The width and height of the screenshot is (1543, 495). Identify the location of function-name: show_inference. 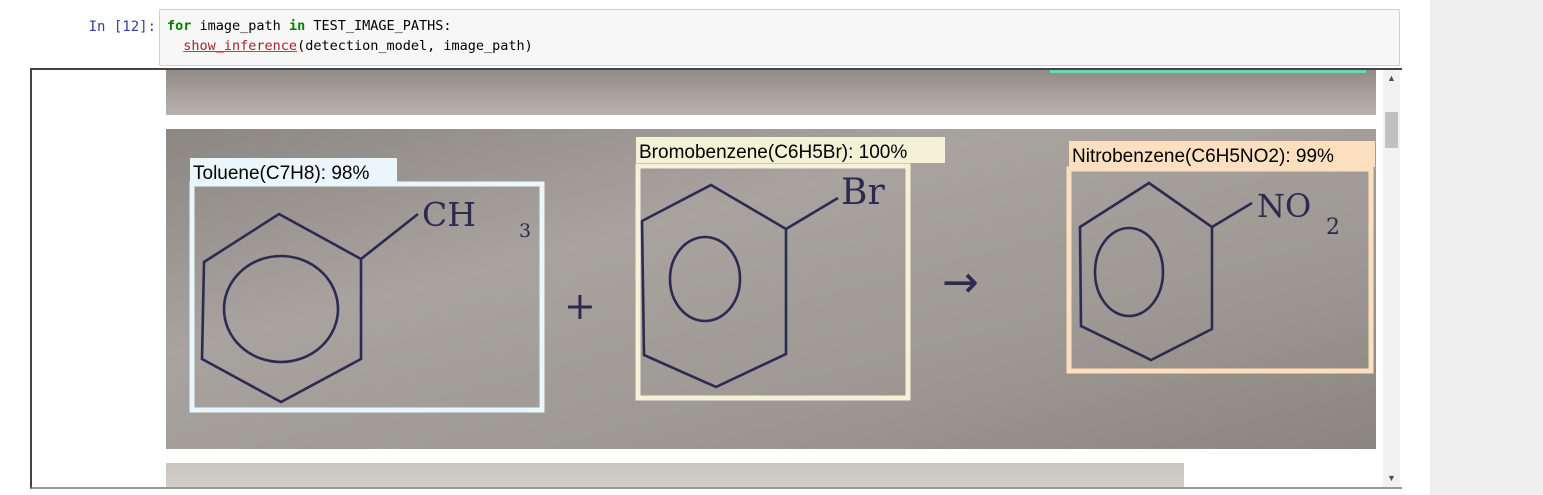
(240, 46).